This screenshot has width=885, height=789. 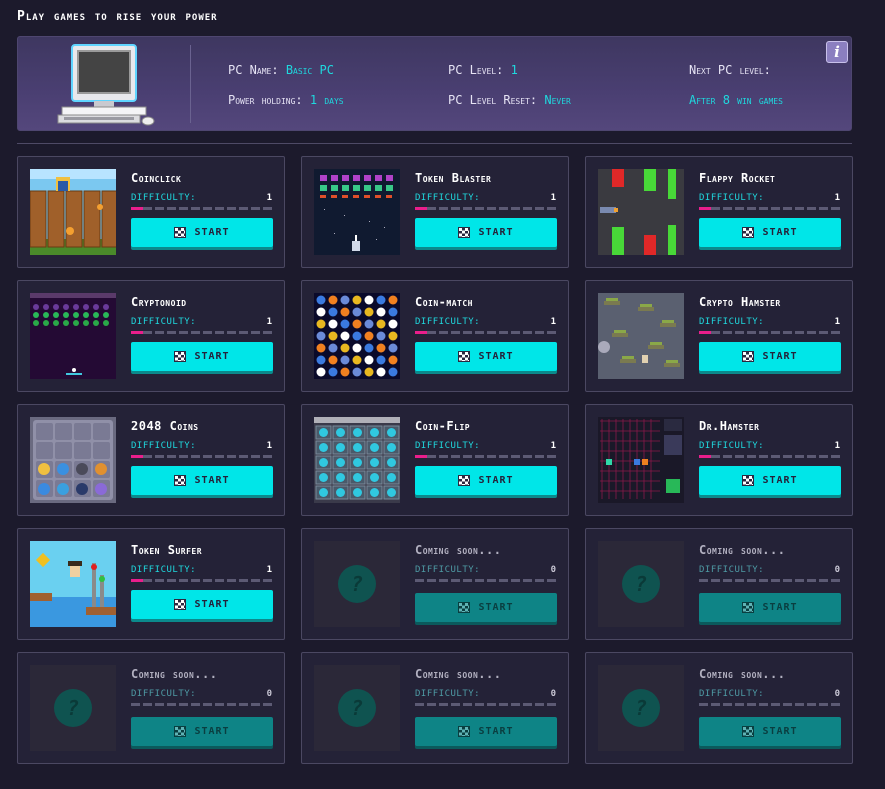 What do you see at coordinates (435, 212) in the screenshot?
I see `game-card: Token Blaster DIFFICULTY: 1 START` at bounding box center [435, 212].